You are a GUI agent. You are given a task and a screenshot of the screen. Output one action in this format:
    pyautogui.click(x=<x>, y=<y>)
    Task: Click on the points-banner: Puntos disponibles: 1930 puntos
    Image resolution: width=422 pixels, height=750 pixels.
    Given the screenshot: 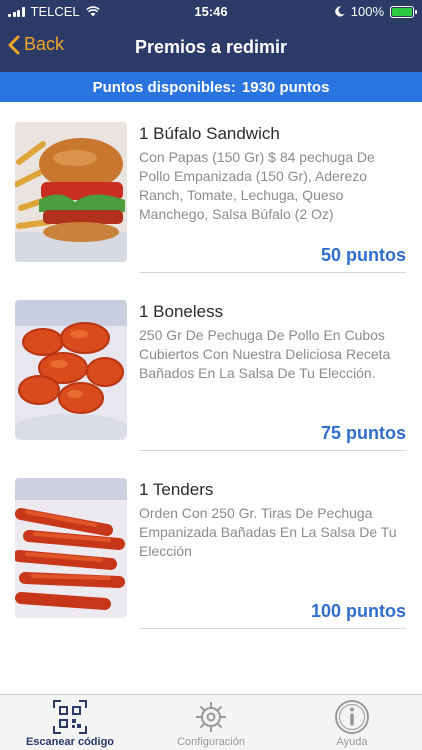 What is the action you would take?
    pyautogui.click(x=211, y=87)
    